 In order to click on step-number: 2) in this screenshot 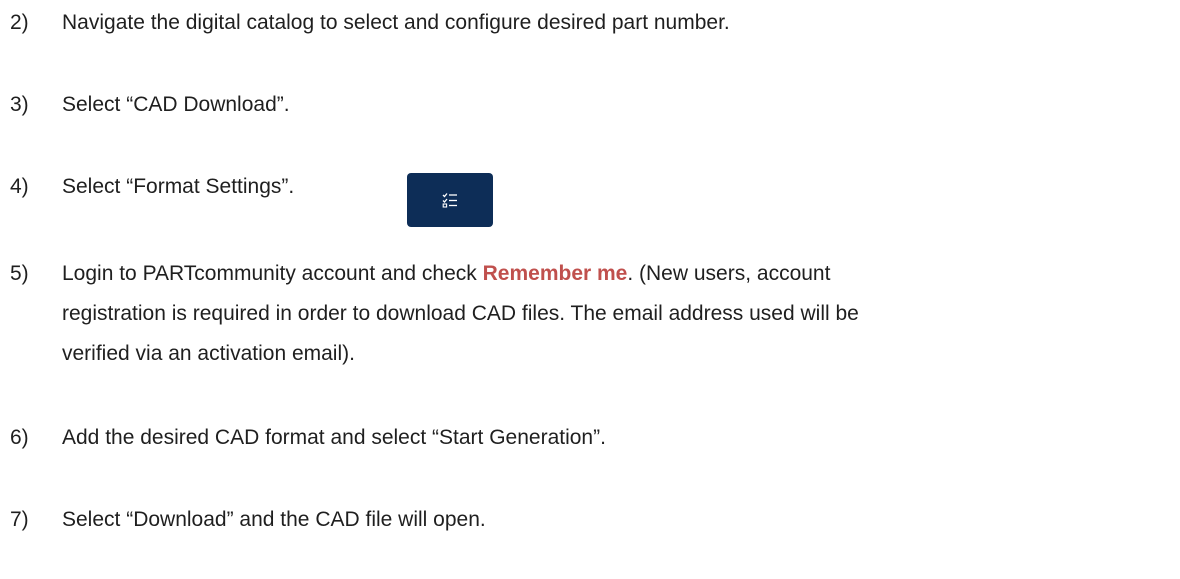, I will do `click(19, 22)`.